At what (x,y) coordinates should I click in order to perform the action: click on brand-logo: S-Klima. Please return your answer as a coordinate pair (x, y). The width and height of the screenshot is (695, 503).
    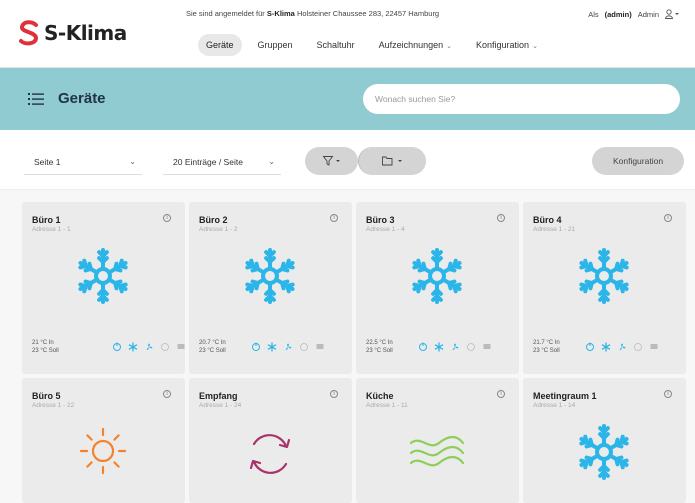
    Looking at the image, I should click on (72, 33).